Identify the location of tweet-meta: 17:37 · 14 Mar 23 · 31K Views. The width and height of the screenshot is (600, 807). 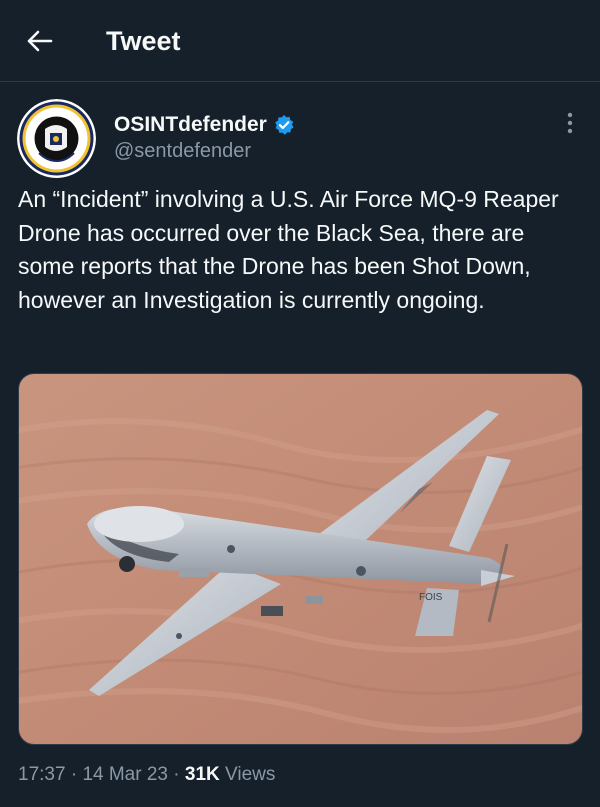
(146, 775).